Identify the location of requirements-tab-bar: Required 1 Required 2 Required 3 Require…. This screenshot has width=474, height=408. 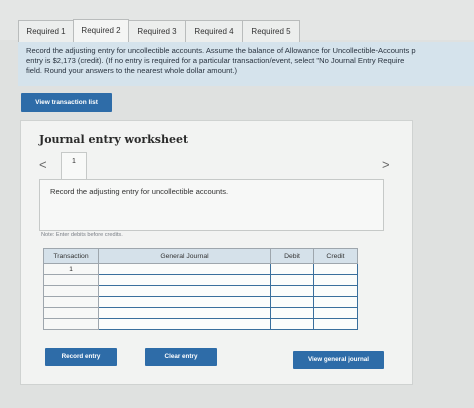
(237, 21).